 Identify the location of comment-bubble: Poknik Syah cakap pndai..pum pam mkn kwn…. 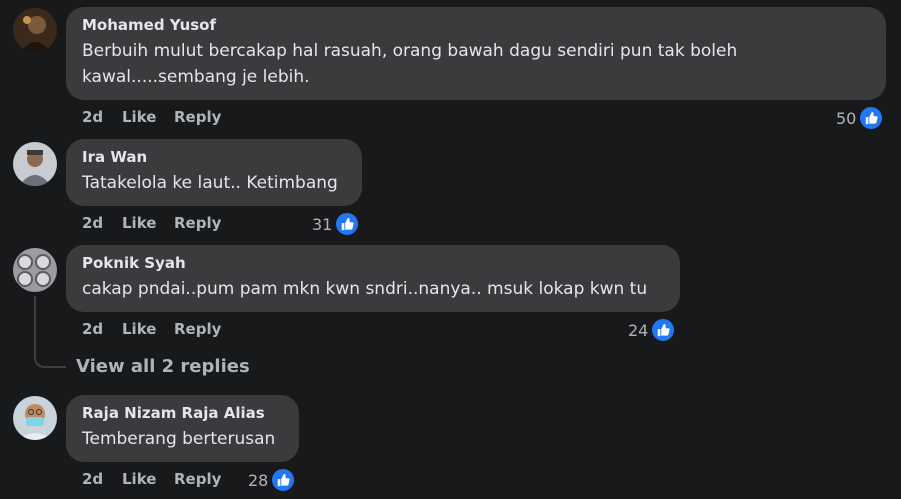
(373, 278).